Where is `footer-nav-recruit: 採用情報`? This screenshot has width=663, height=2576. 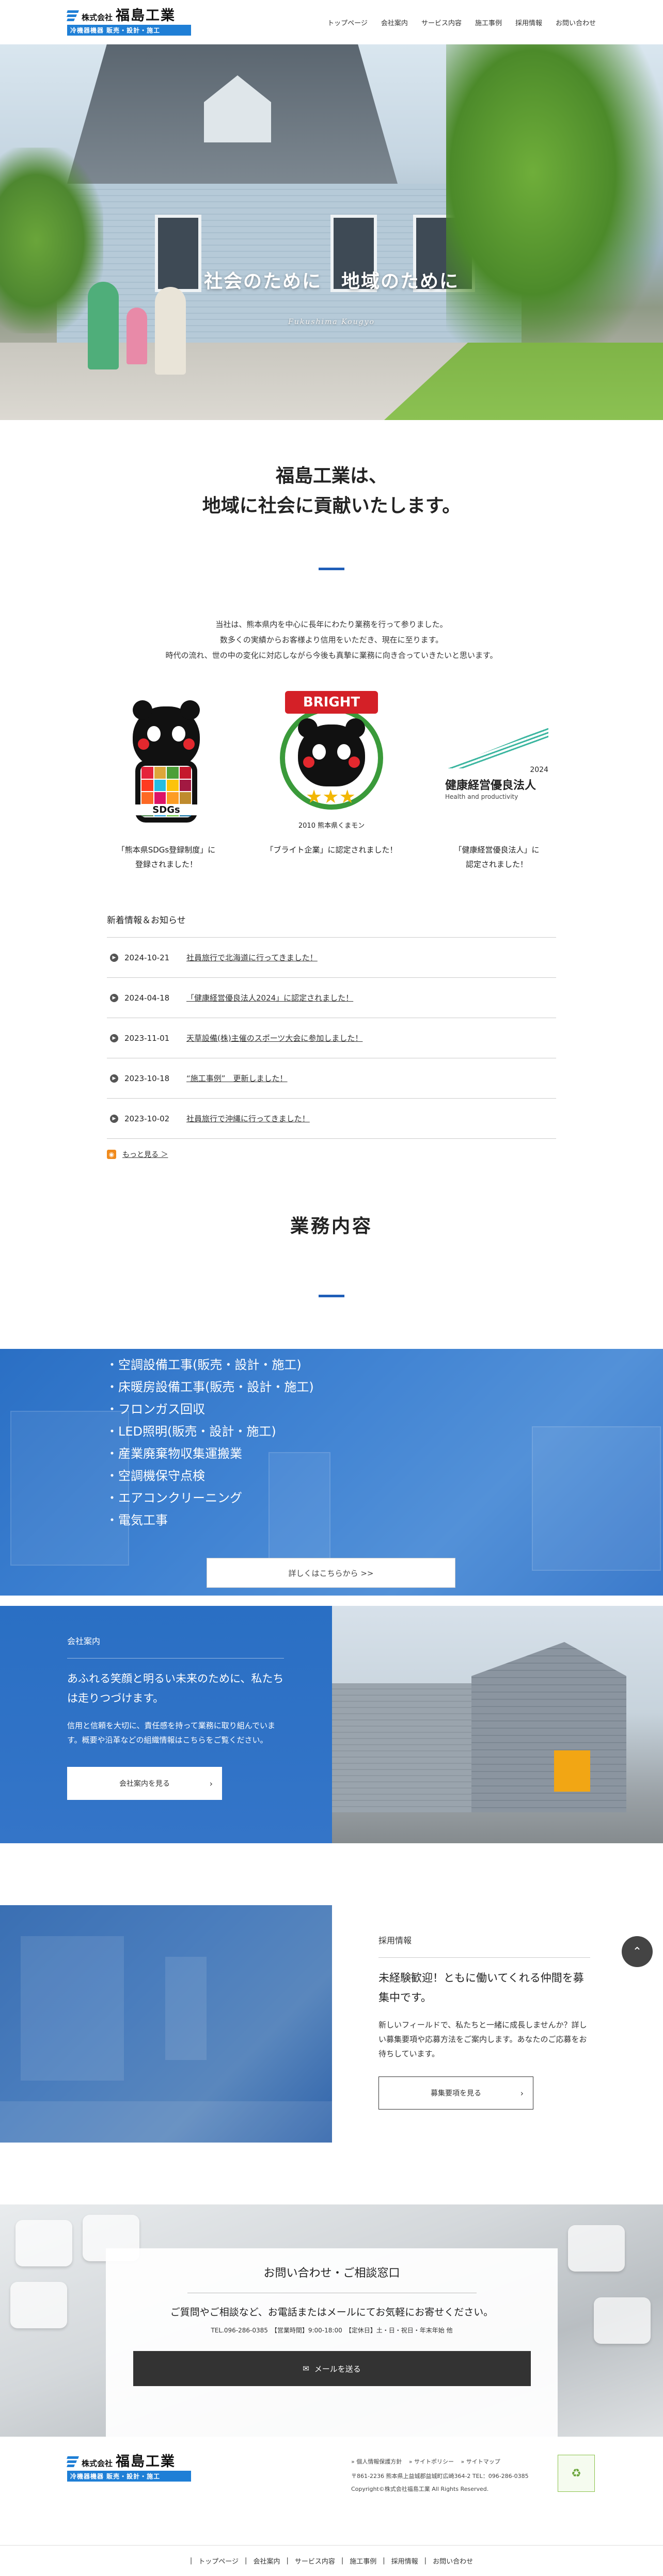 footer-nav-recruit: 採用情報 is located at coordinates (404, 2561).